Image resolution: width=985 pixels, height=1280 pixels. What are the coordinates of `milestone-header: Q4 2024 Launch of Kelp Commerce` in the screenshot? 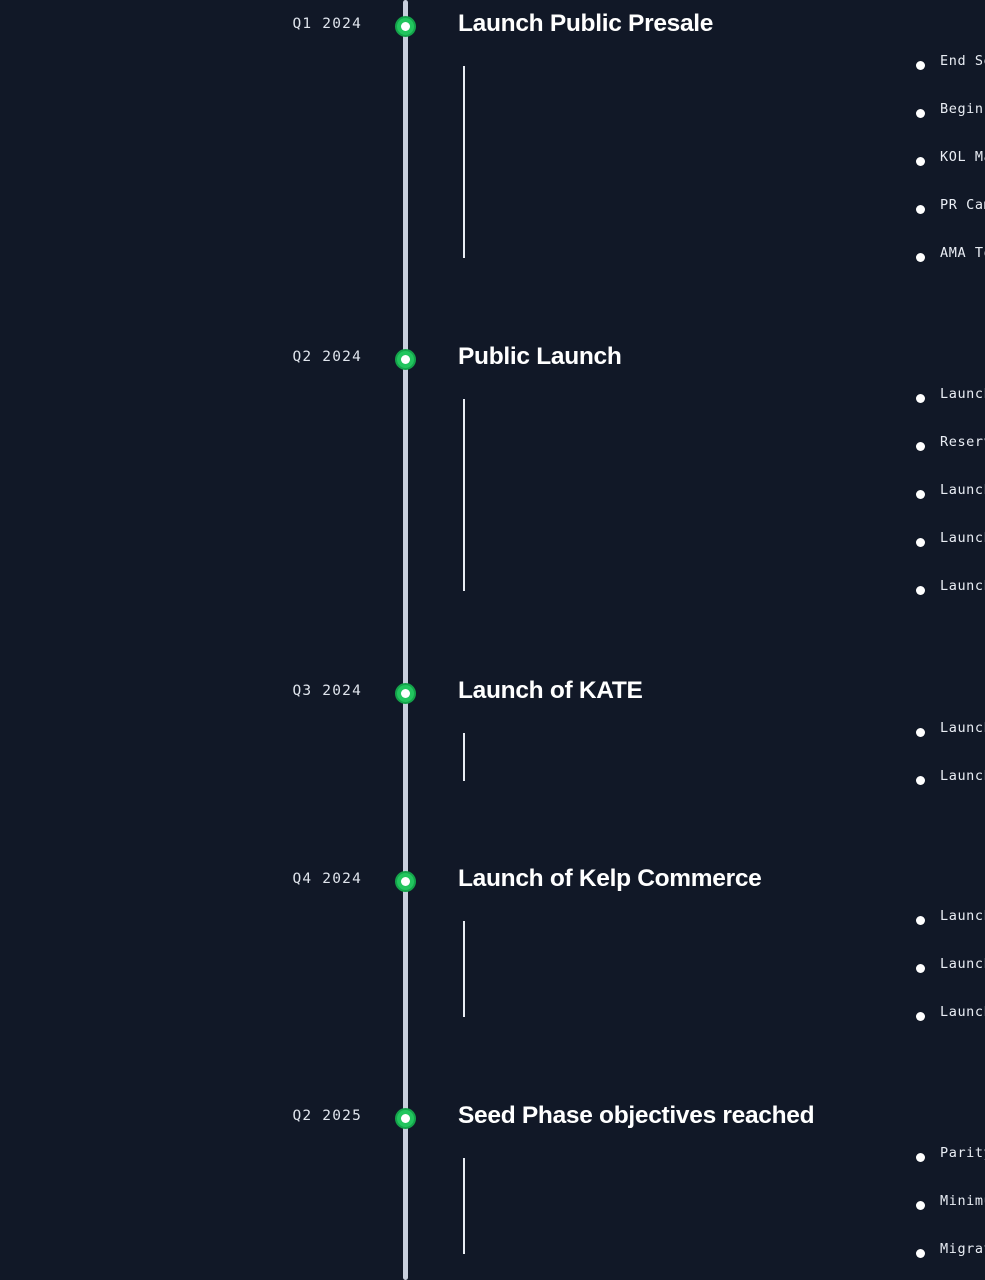 It's located at (492, 879).